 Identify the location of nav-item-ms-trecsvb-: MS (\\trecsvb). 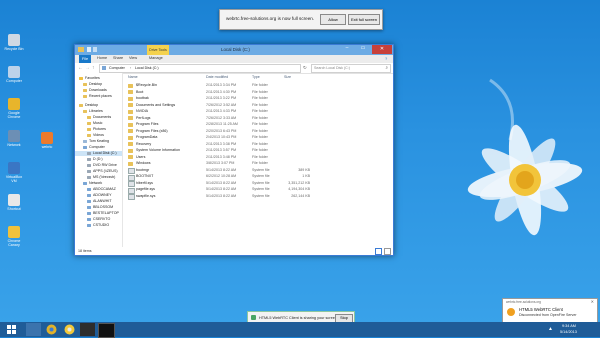
(98, 177).